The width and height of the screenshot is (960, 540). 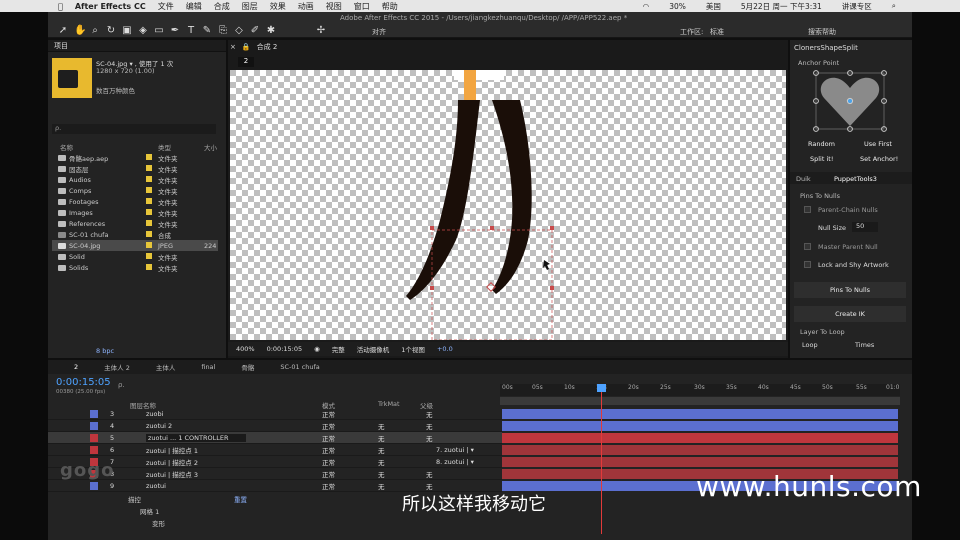 I want to click on project-item: 骨骼aep.aep 文件夹, so click(x=135, y=157).